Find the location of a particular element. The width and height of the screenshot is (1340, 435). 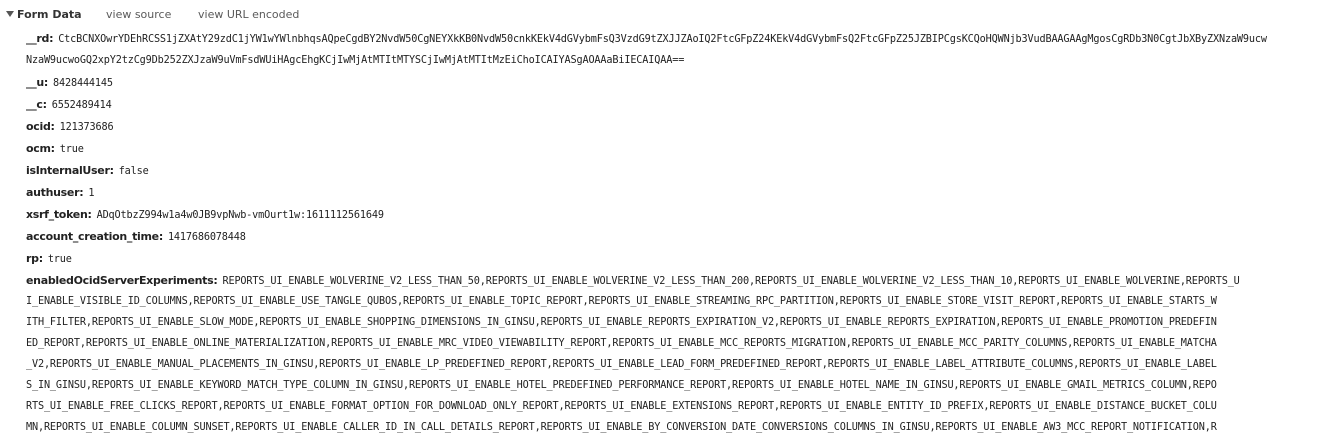

form-data-header: Form Data view source view URL encoded is located at coordinates (670, 15).